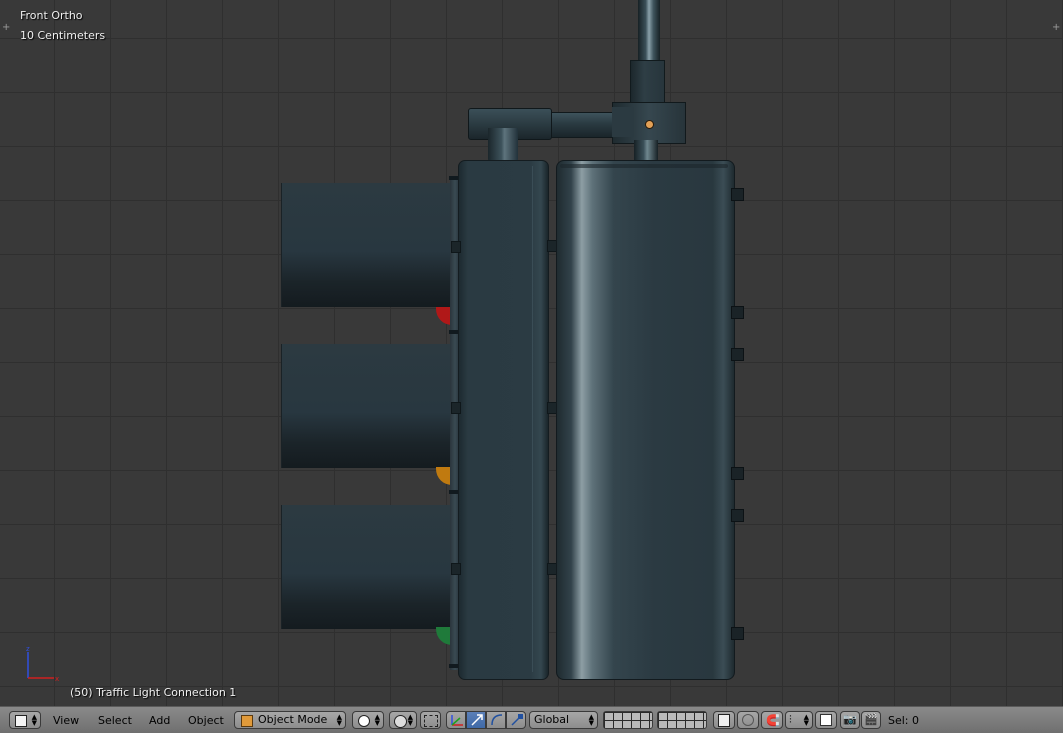  I want to click on orientation-label: Global, so click(552, 719).